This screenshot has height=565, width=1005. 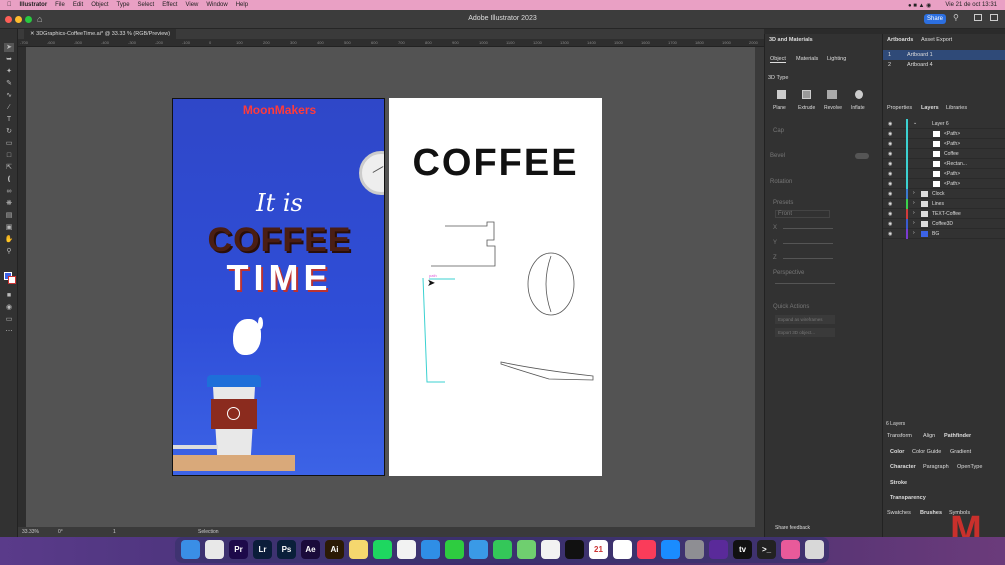 I want to click on workspace-icon, so click(x=994, y=17).